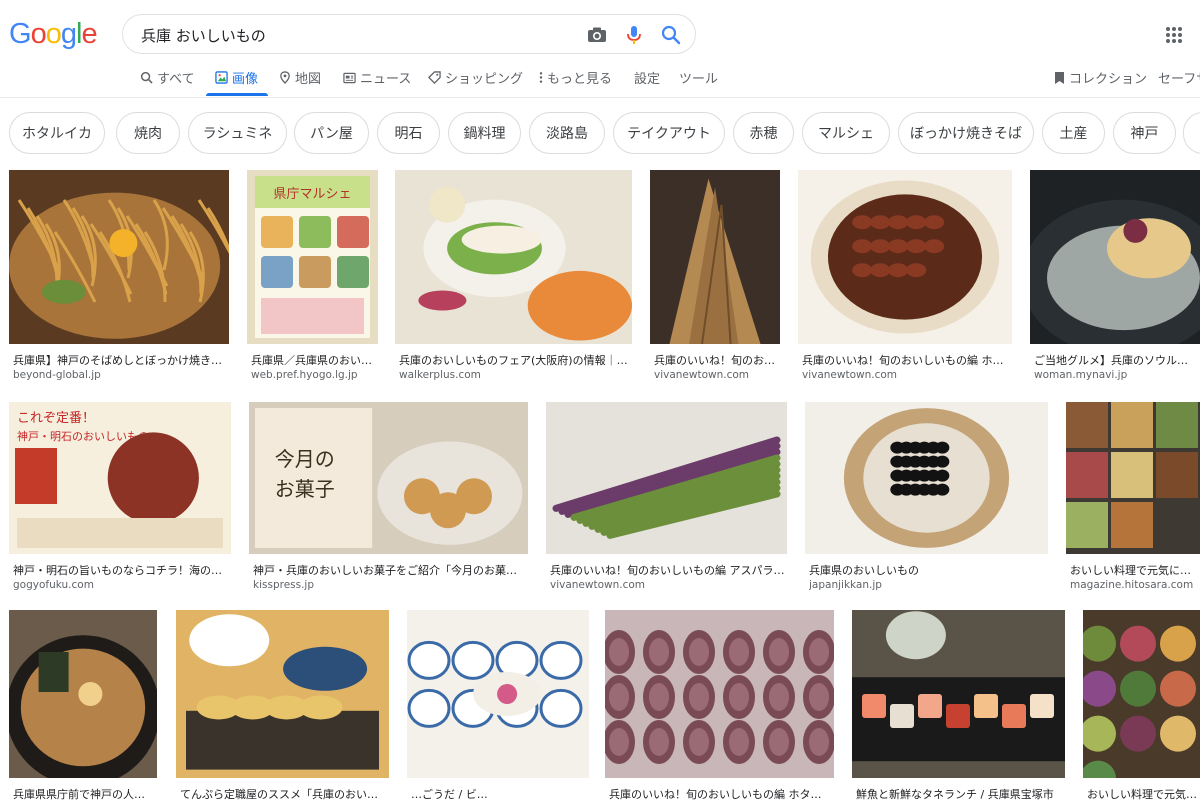 The width and height of the screenshot is (1200, 802). Describe the element at coordinates (1144, 133) in the screenshot. I see `related-search-chip: 神戸` at that location.